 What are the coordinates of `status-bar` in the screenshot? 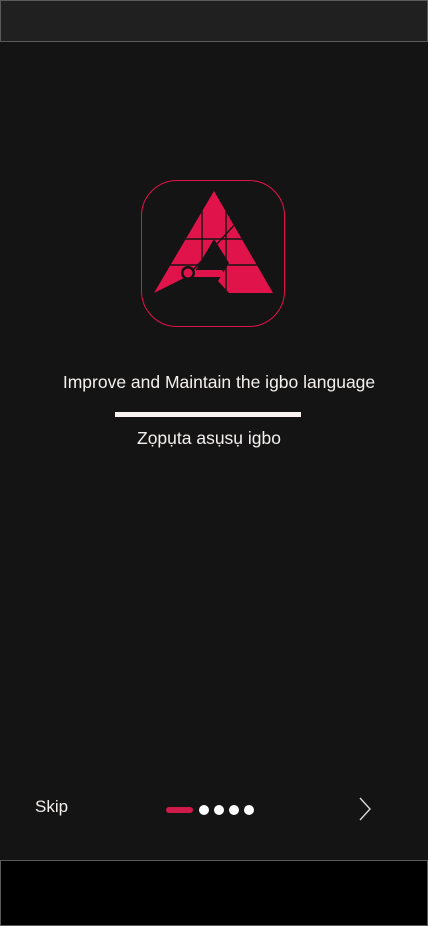 It's located at (214, 21).